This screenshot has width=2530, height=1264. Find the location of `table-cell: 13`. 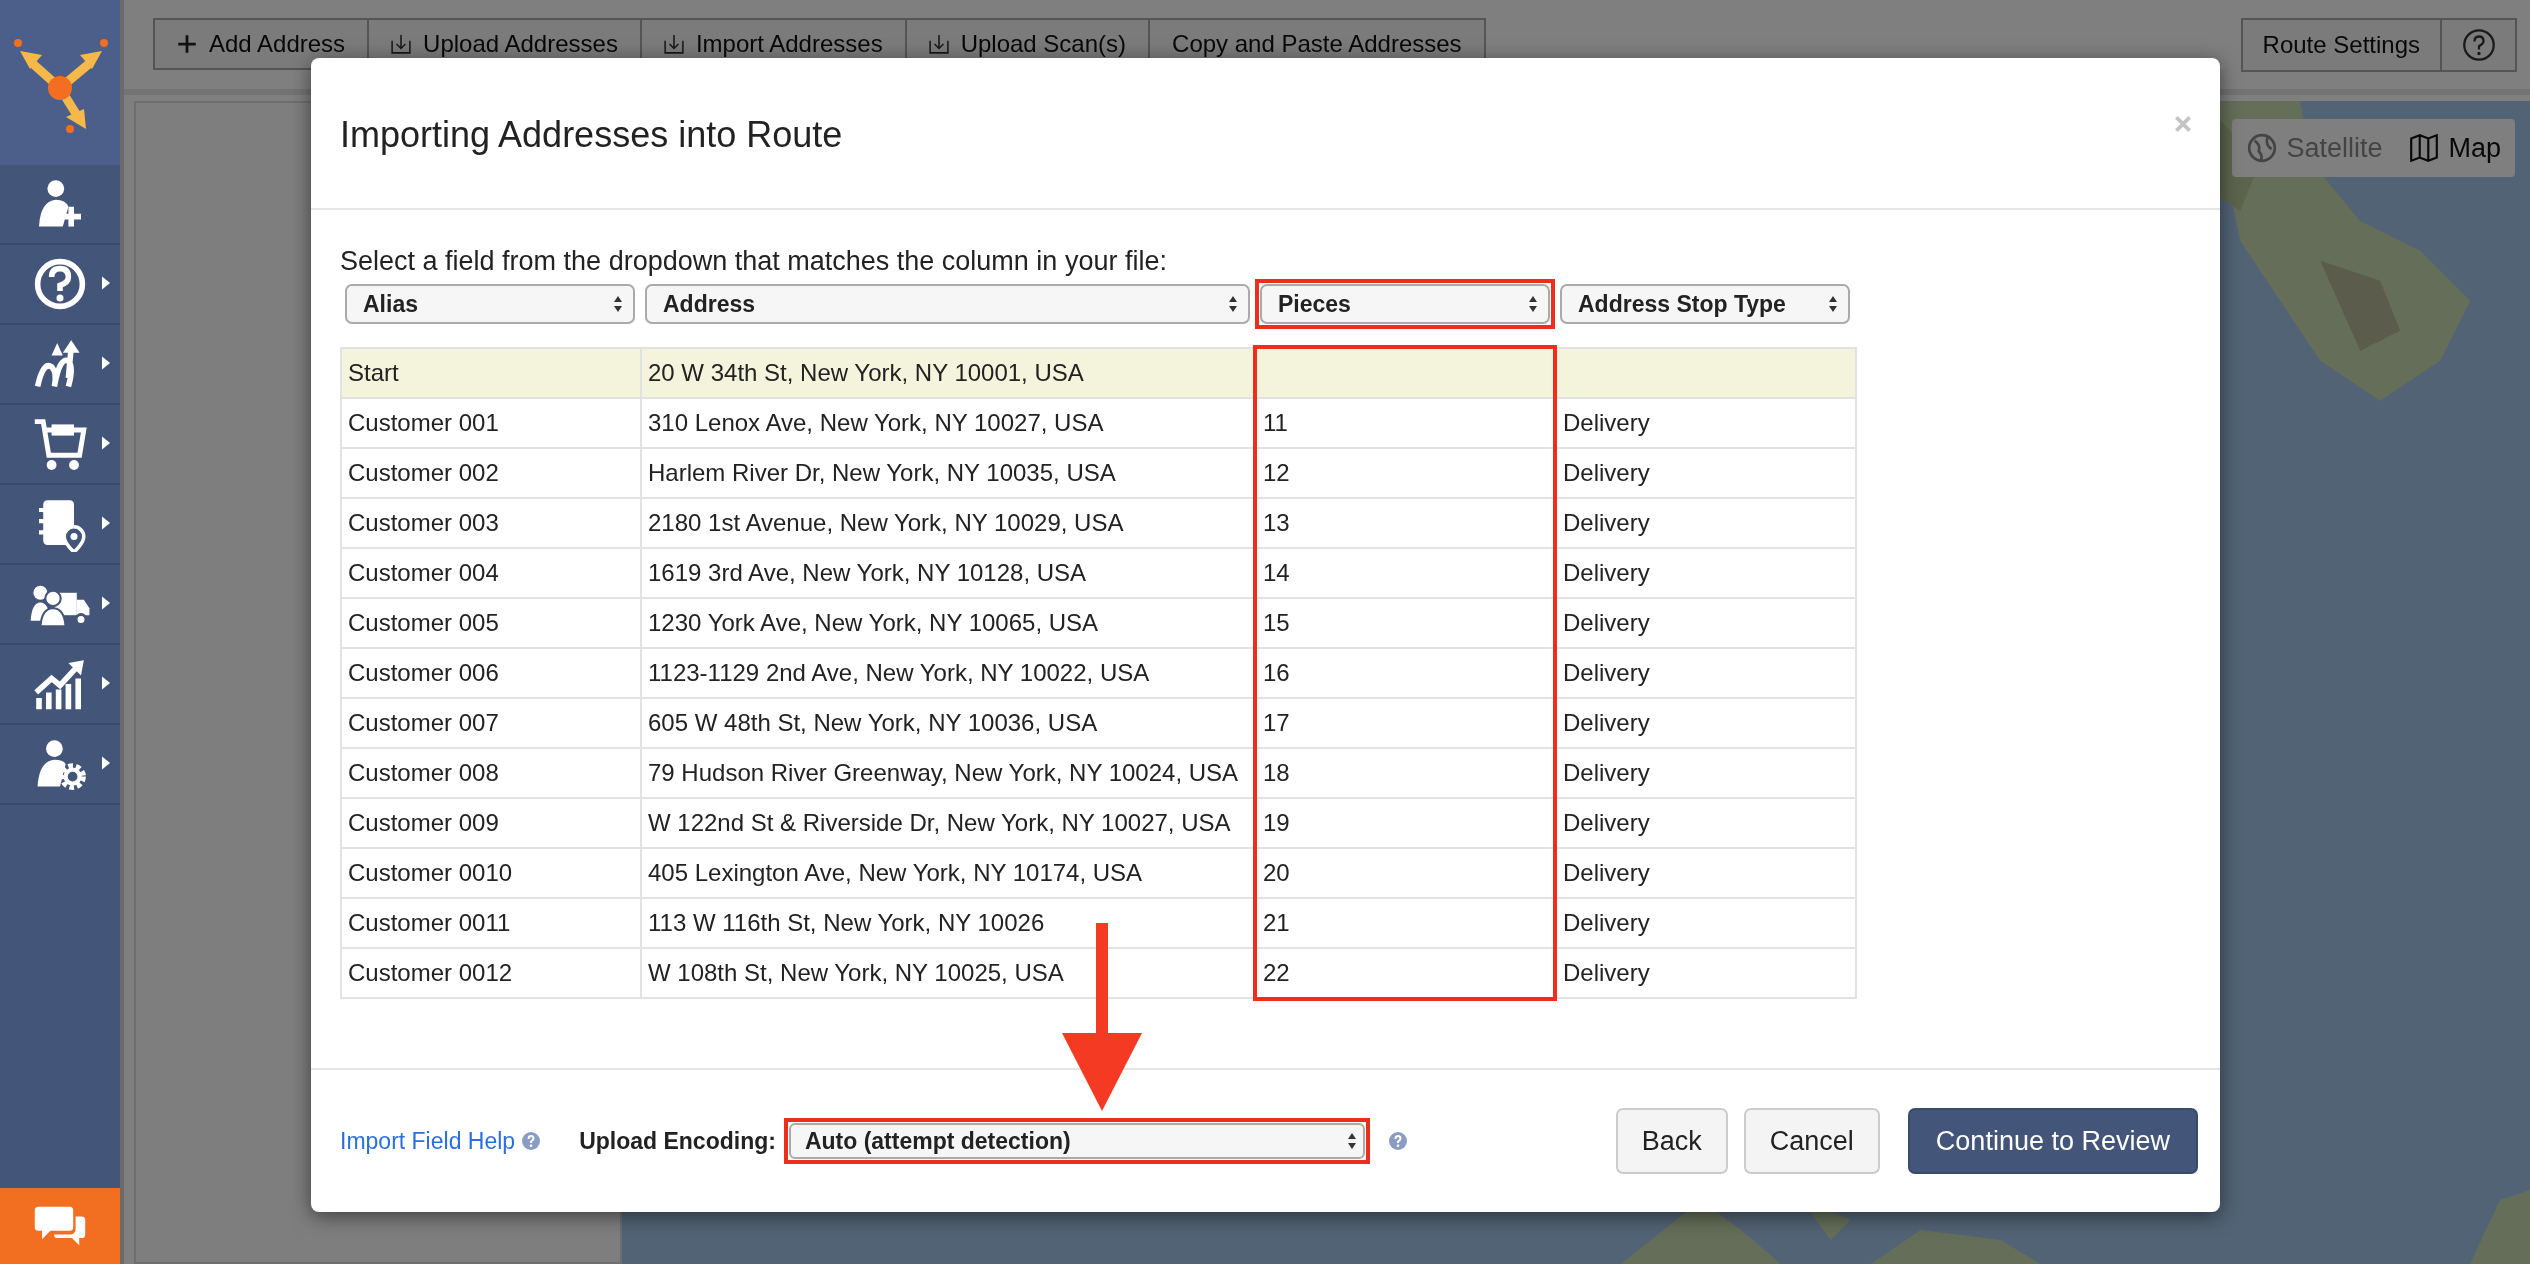

table-cell: 13 is located at coordinates (1276, 522).